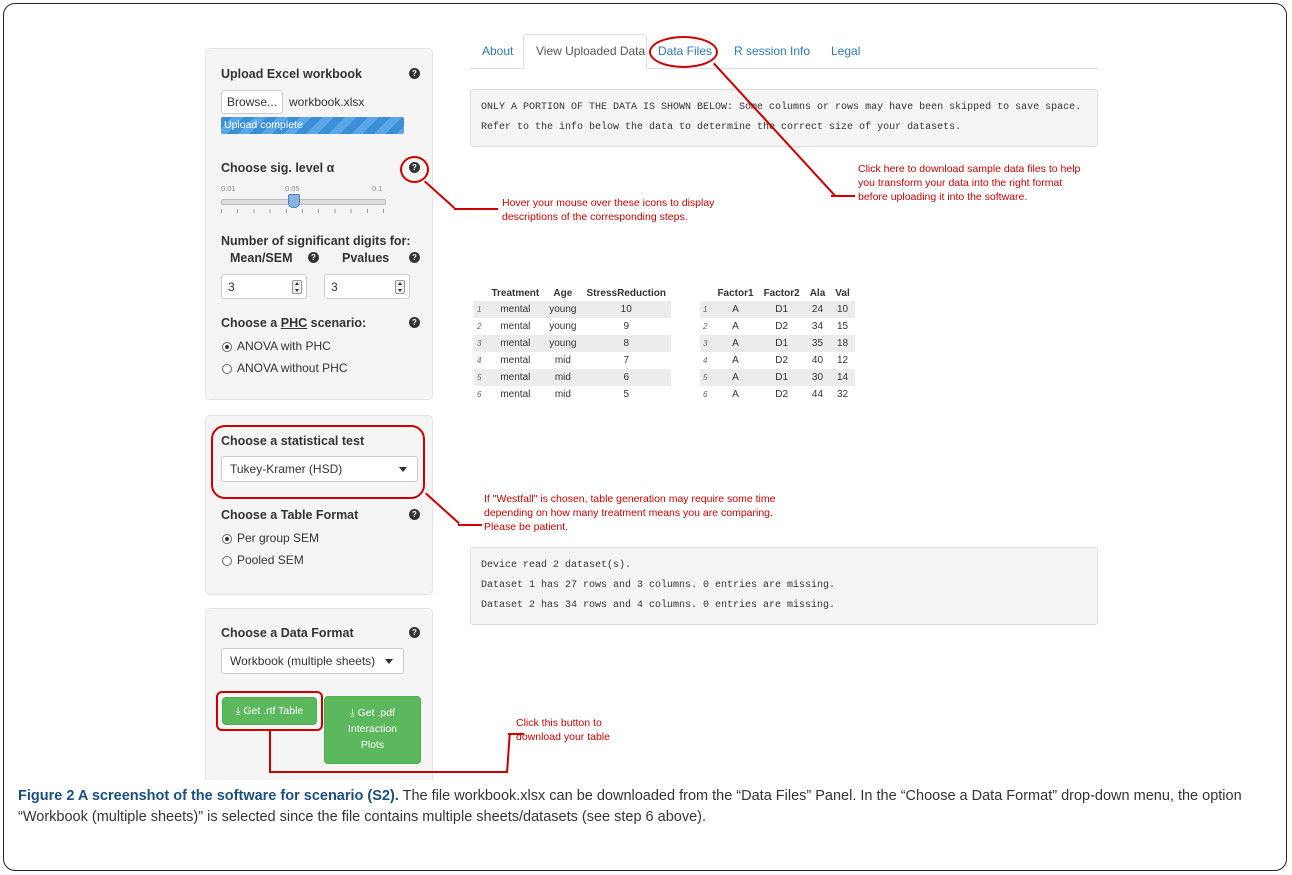  I want to click on dataformat-select: Workbook (multiple sheets), so click(312, 661).